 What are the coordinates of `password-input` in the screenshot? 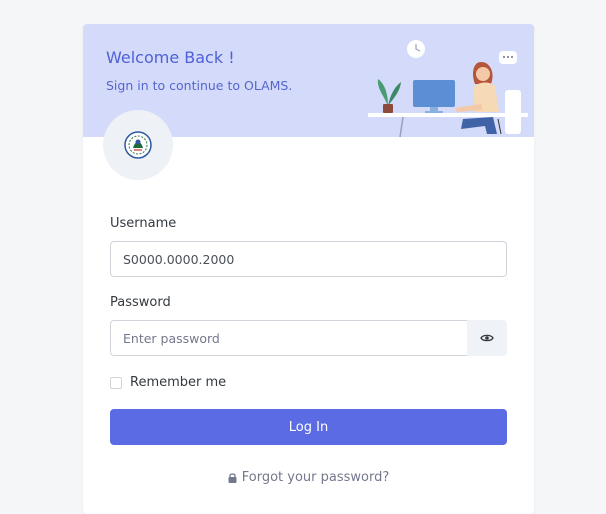 It's located at (289, 338).